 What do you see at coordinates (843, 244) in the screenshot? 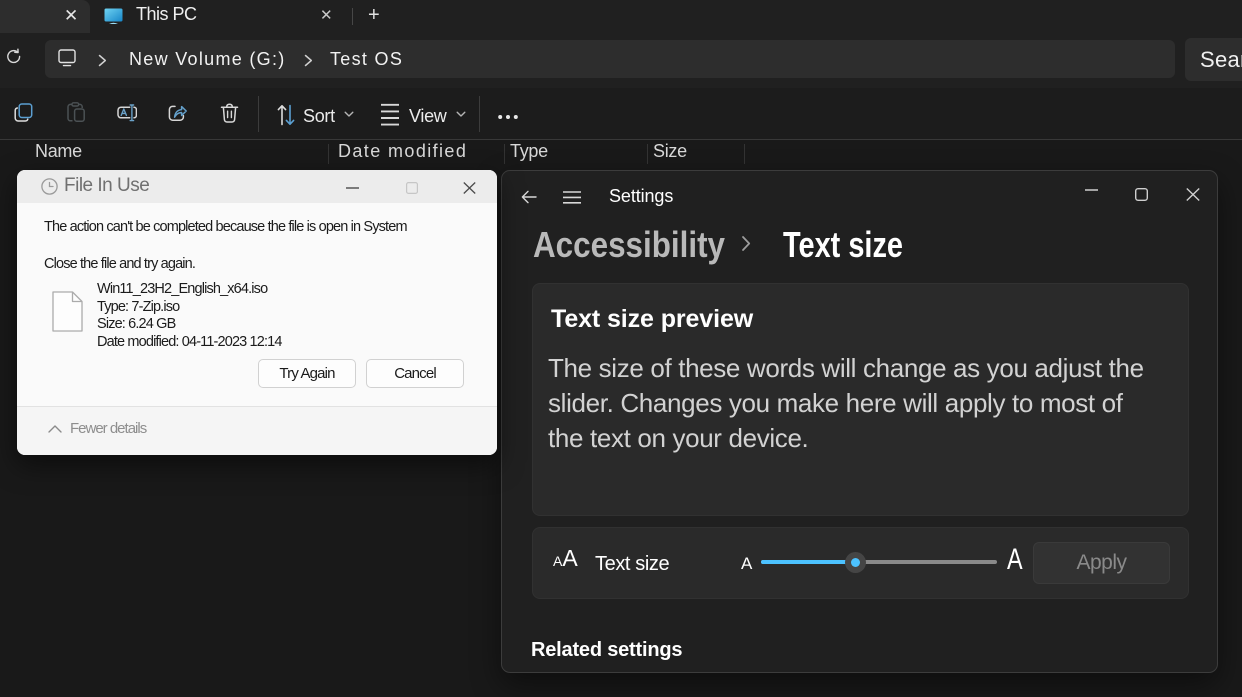
I see `svg-text: Text size` at bounding box center [843, 244].